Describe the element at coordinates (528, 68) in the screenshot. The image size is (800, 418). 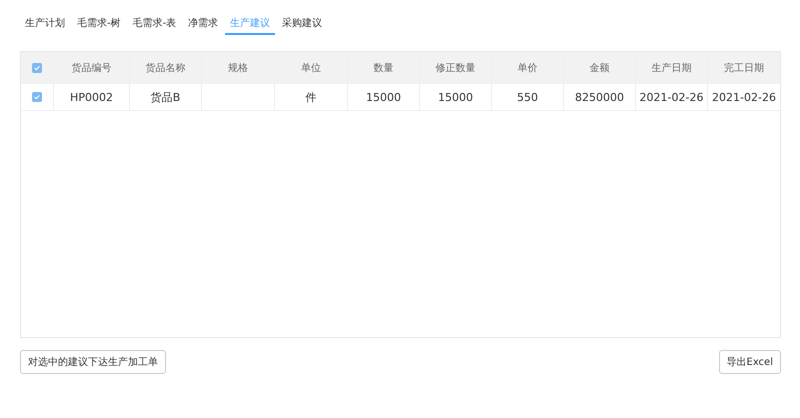
I see `column-header: 单价` at that location.